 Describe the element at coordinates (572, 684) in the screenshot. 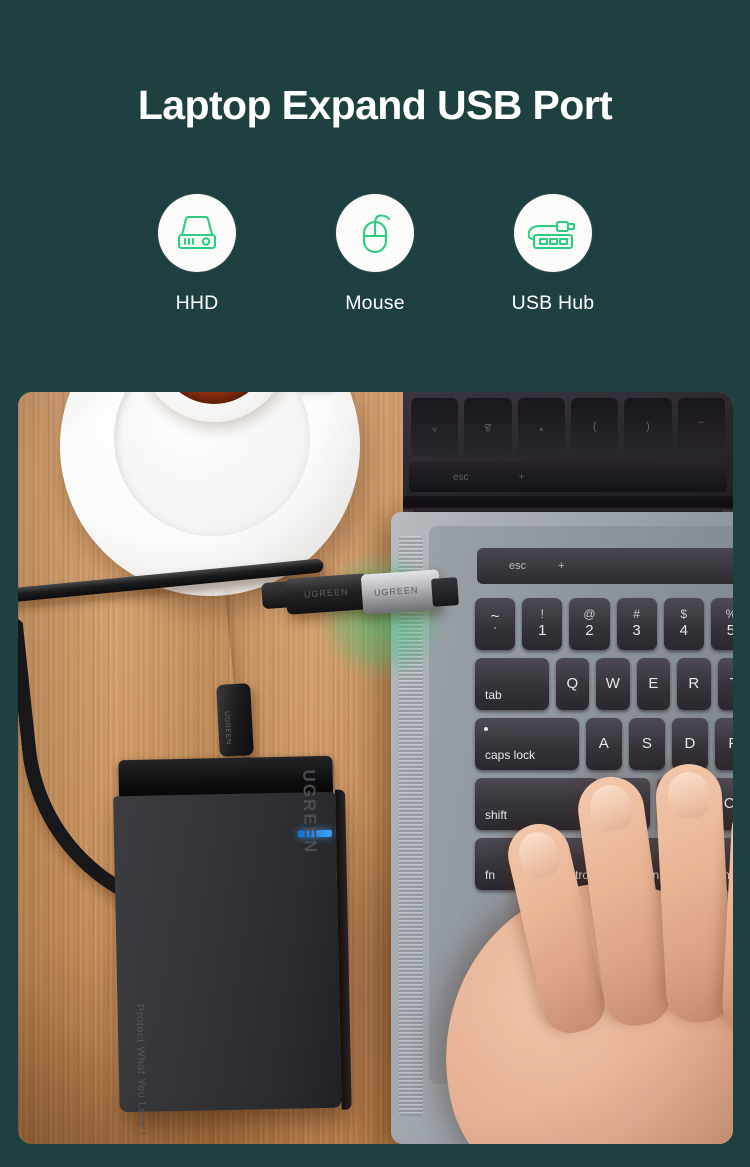

I see `key-q: Q` at that location.